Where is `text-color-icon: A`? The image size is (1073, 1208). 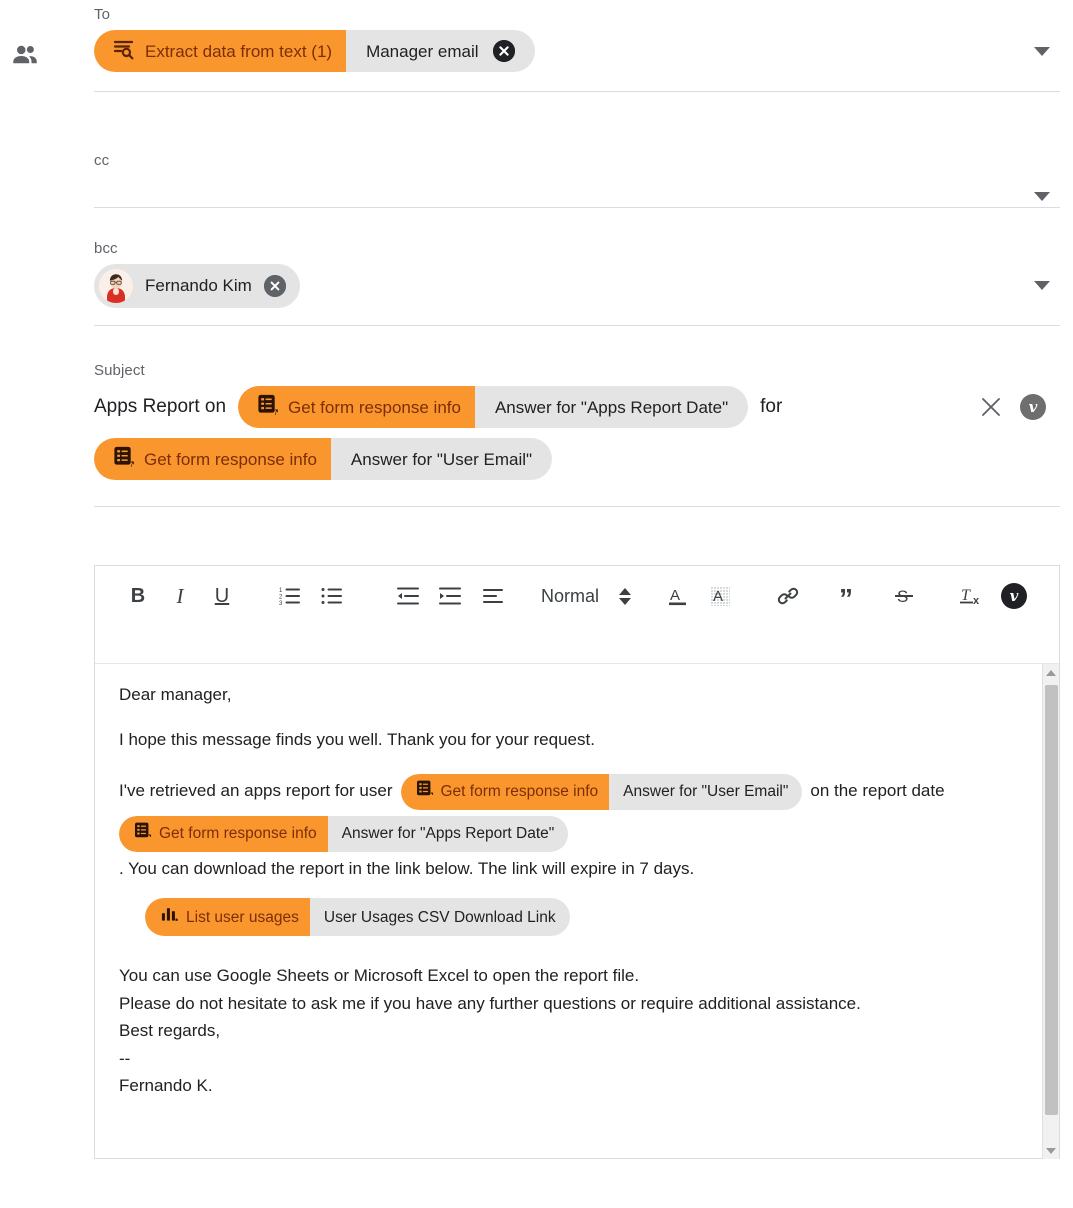
text-color-icon: A is located at coordinates (678, 596).